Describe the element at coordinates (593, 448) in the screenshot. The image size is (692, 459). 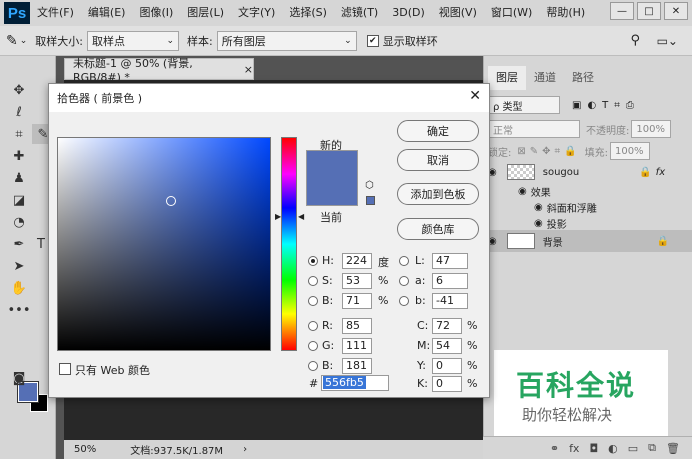
I see `mask-icon: ◘` at that location.